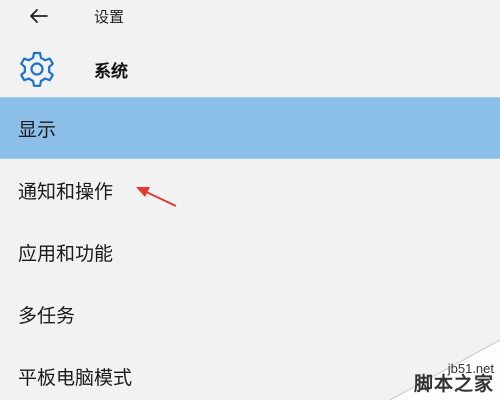 The image size is (500, 400). Describe the element at coordinates (66, 191) in the screenshot. I see `nav-item-label: 通知和操作` at that location.